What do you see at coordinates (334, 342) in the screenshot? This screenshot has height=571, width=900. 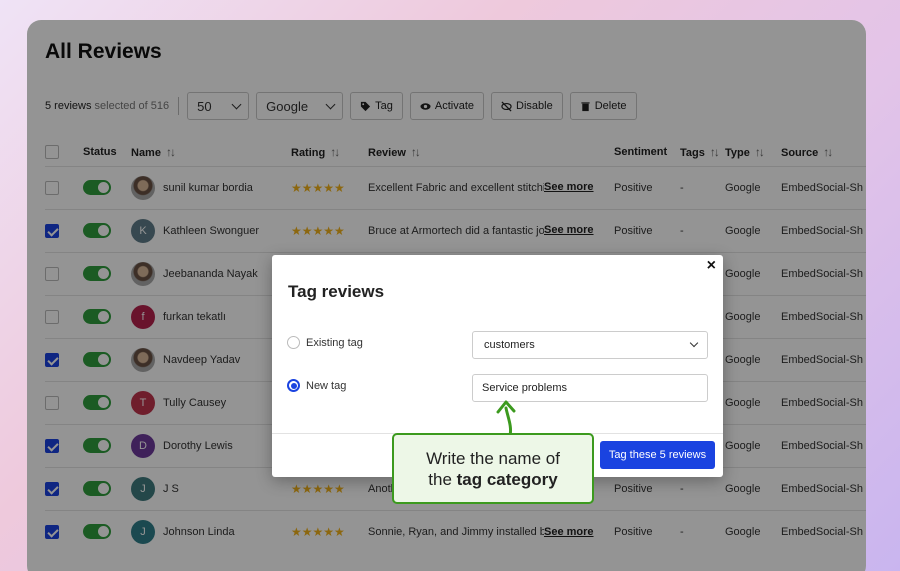 I see `existing-tag-label: Existing tag` at bounding box center [334, 342].